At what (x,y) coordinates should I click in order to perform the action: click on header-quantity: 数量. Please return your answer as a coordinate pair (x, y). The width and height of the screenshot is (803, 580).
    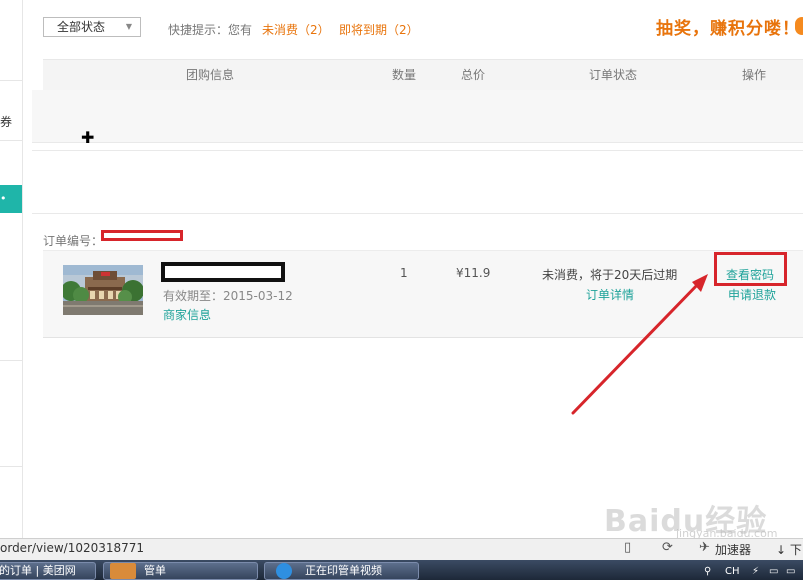
    Looking at the image, I should click on (404, 75).